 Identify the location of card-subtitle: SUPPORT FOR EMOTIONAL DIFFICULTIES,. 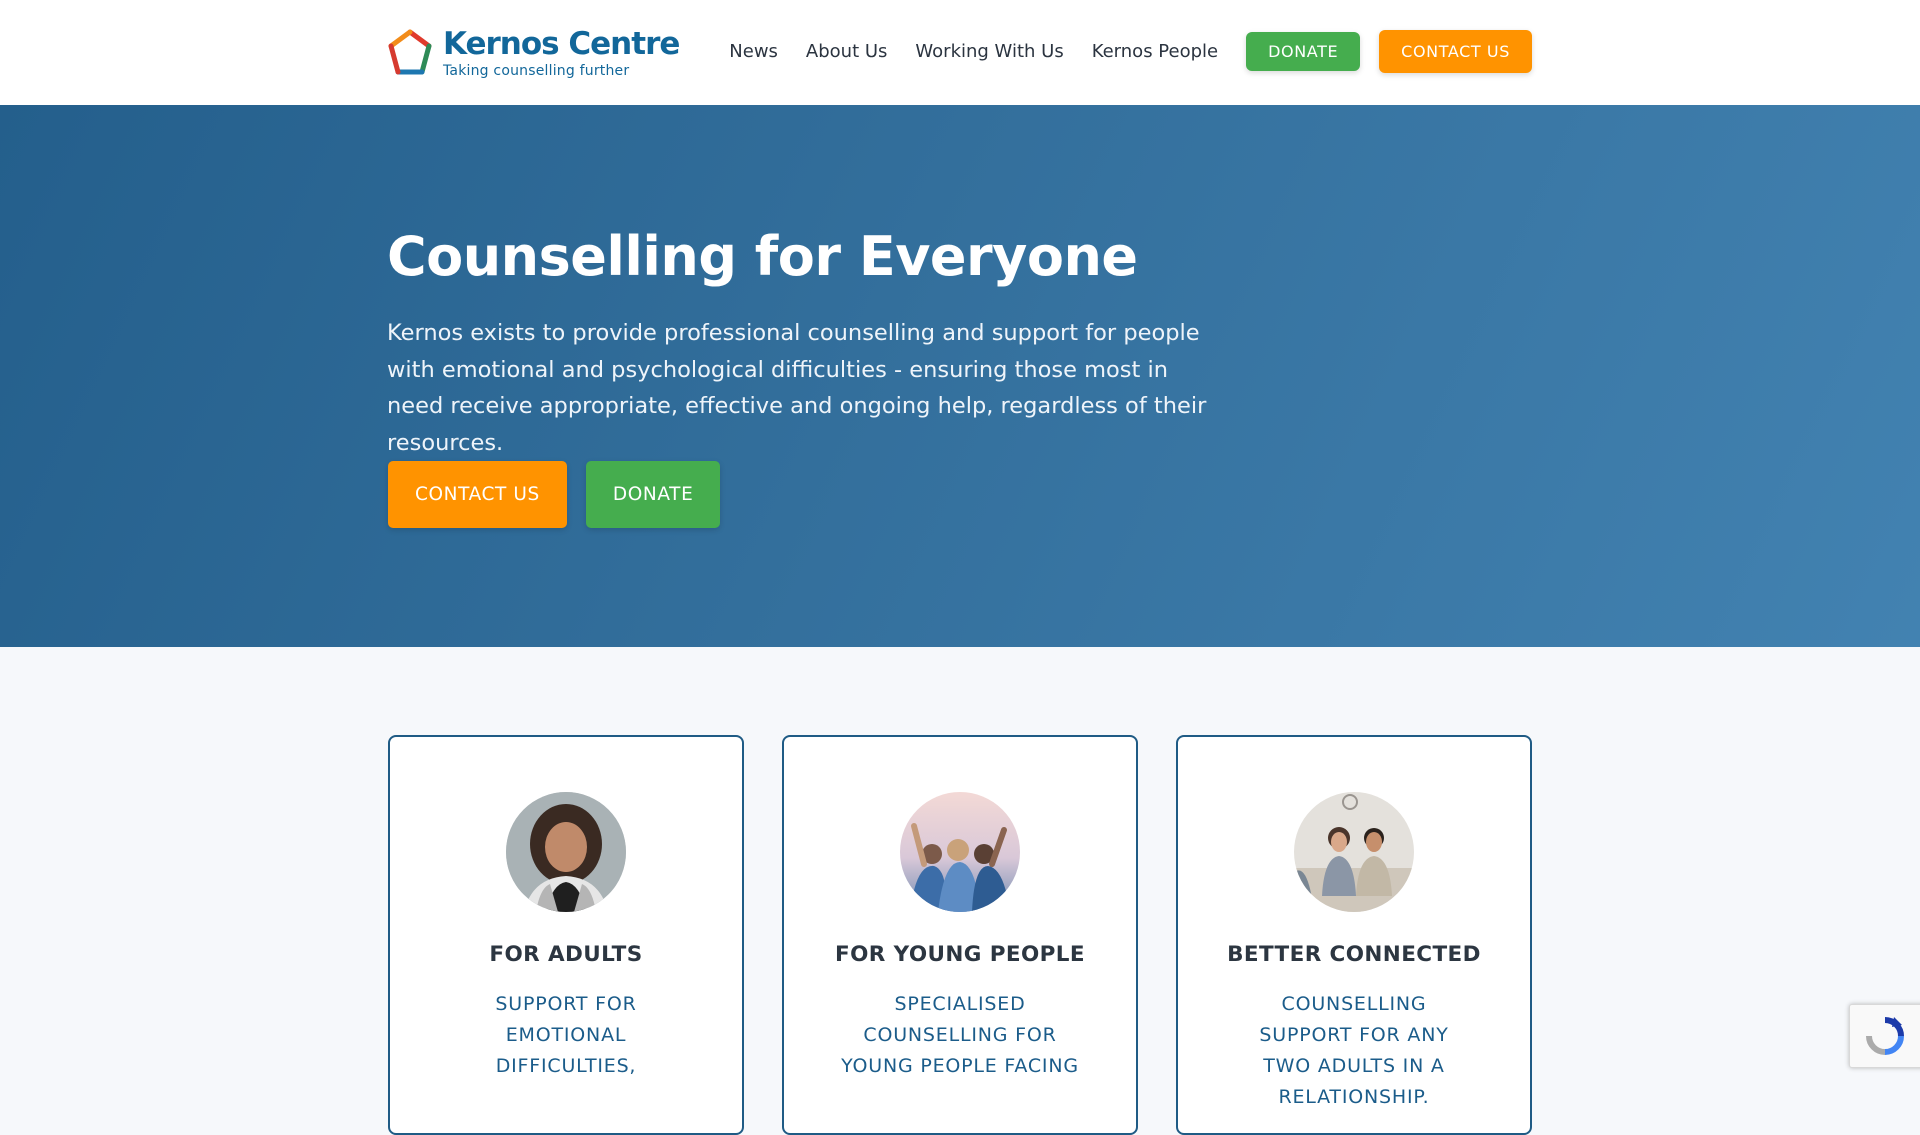
(566, 1035).